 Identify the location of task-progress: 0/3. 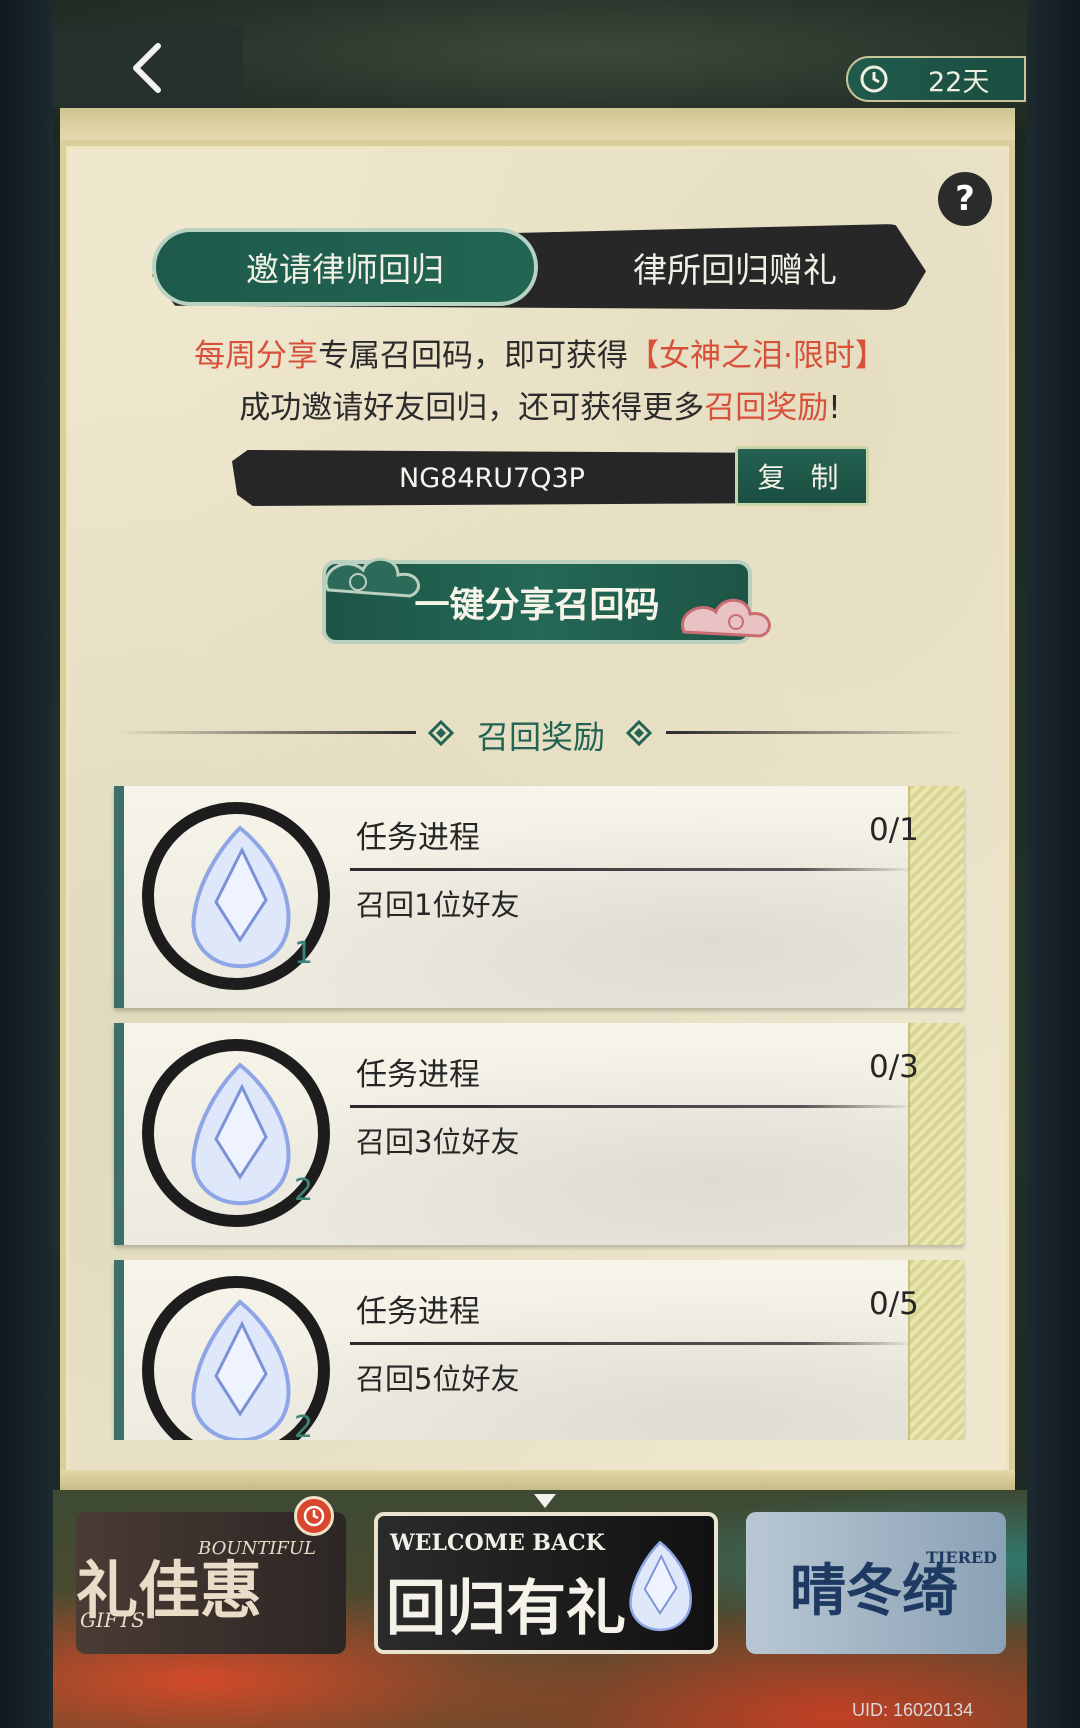
(894, 1067).